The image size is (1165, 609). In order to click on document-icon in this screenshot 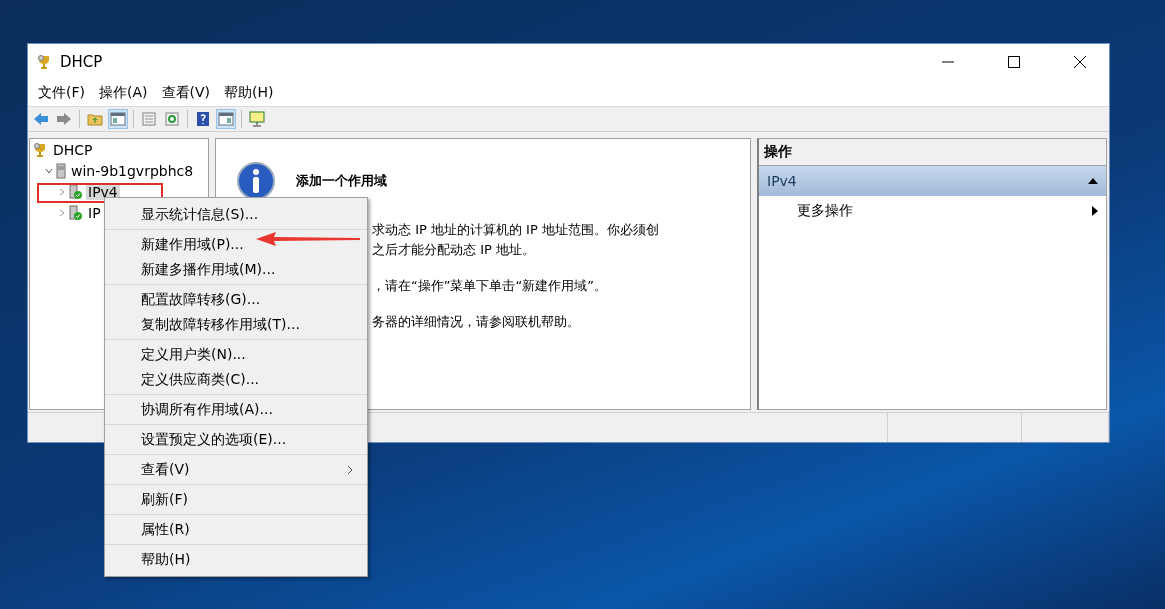, I will do `click(149, 119)`.